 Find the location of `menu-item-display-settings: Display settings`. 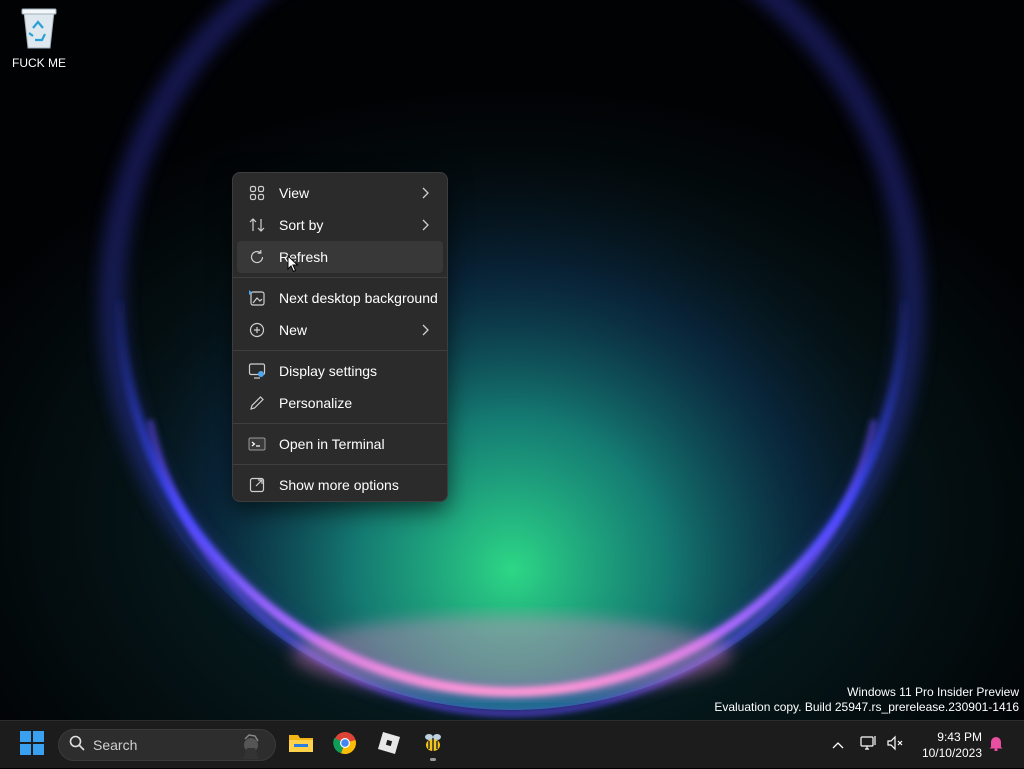

menu-item-display-settings: Display settings is located at coordinates (340, 371).